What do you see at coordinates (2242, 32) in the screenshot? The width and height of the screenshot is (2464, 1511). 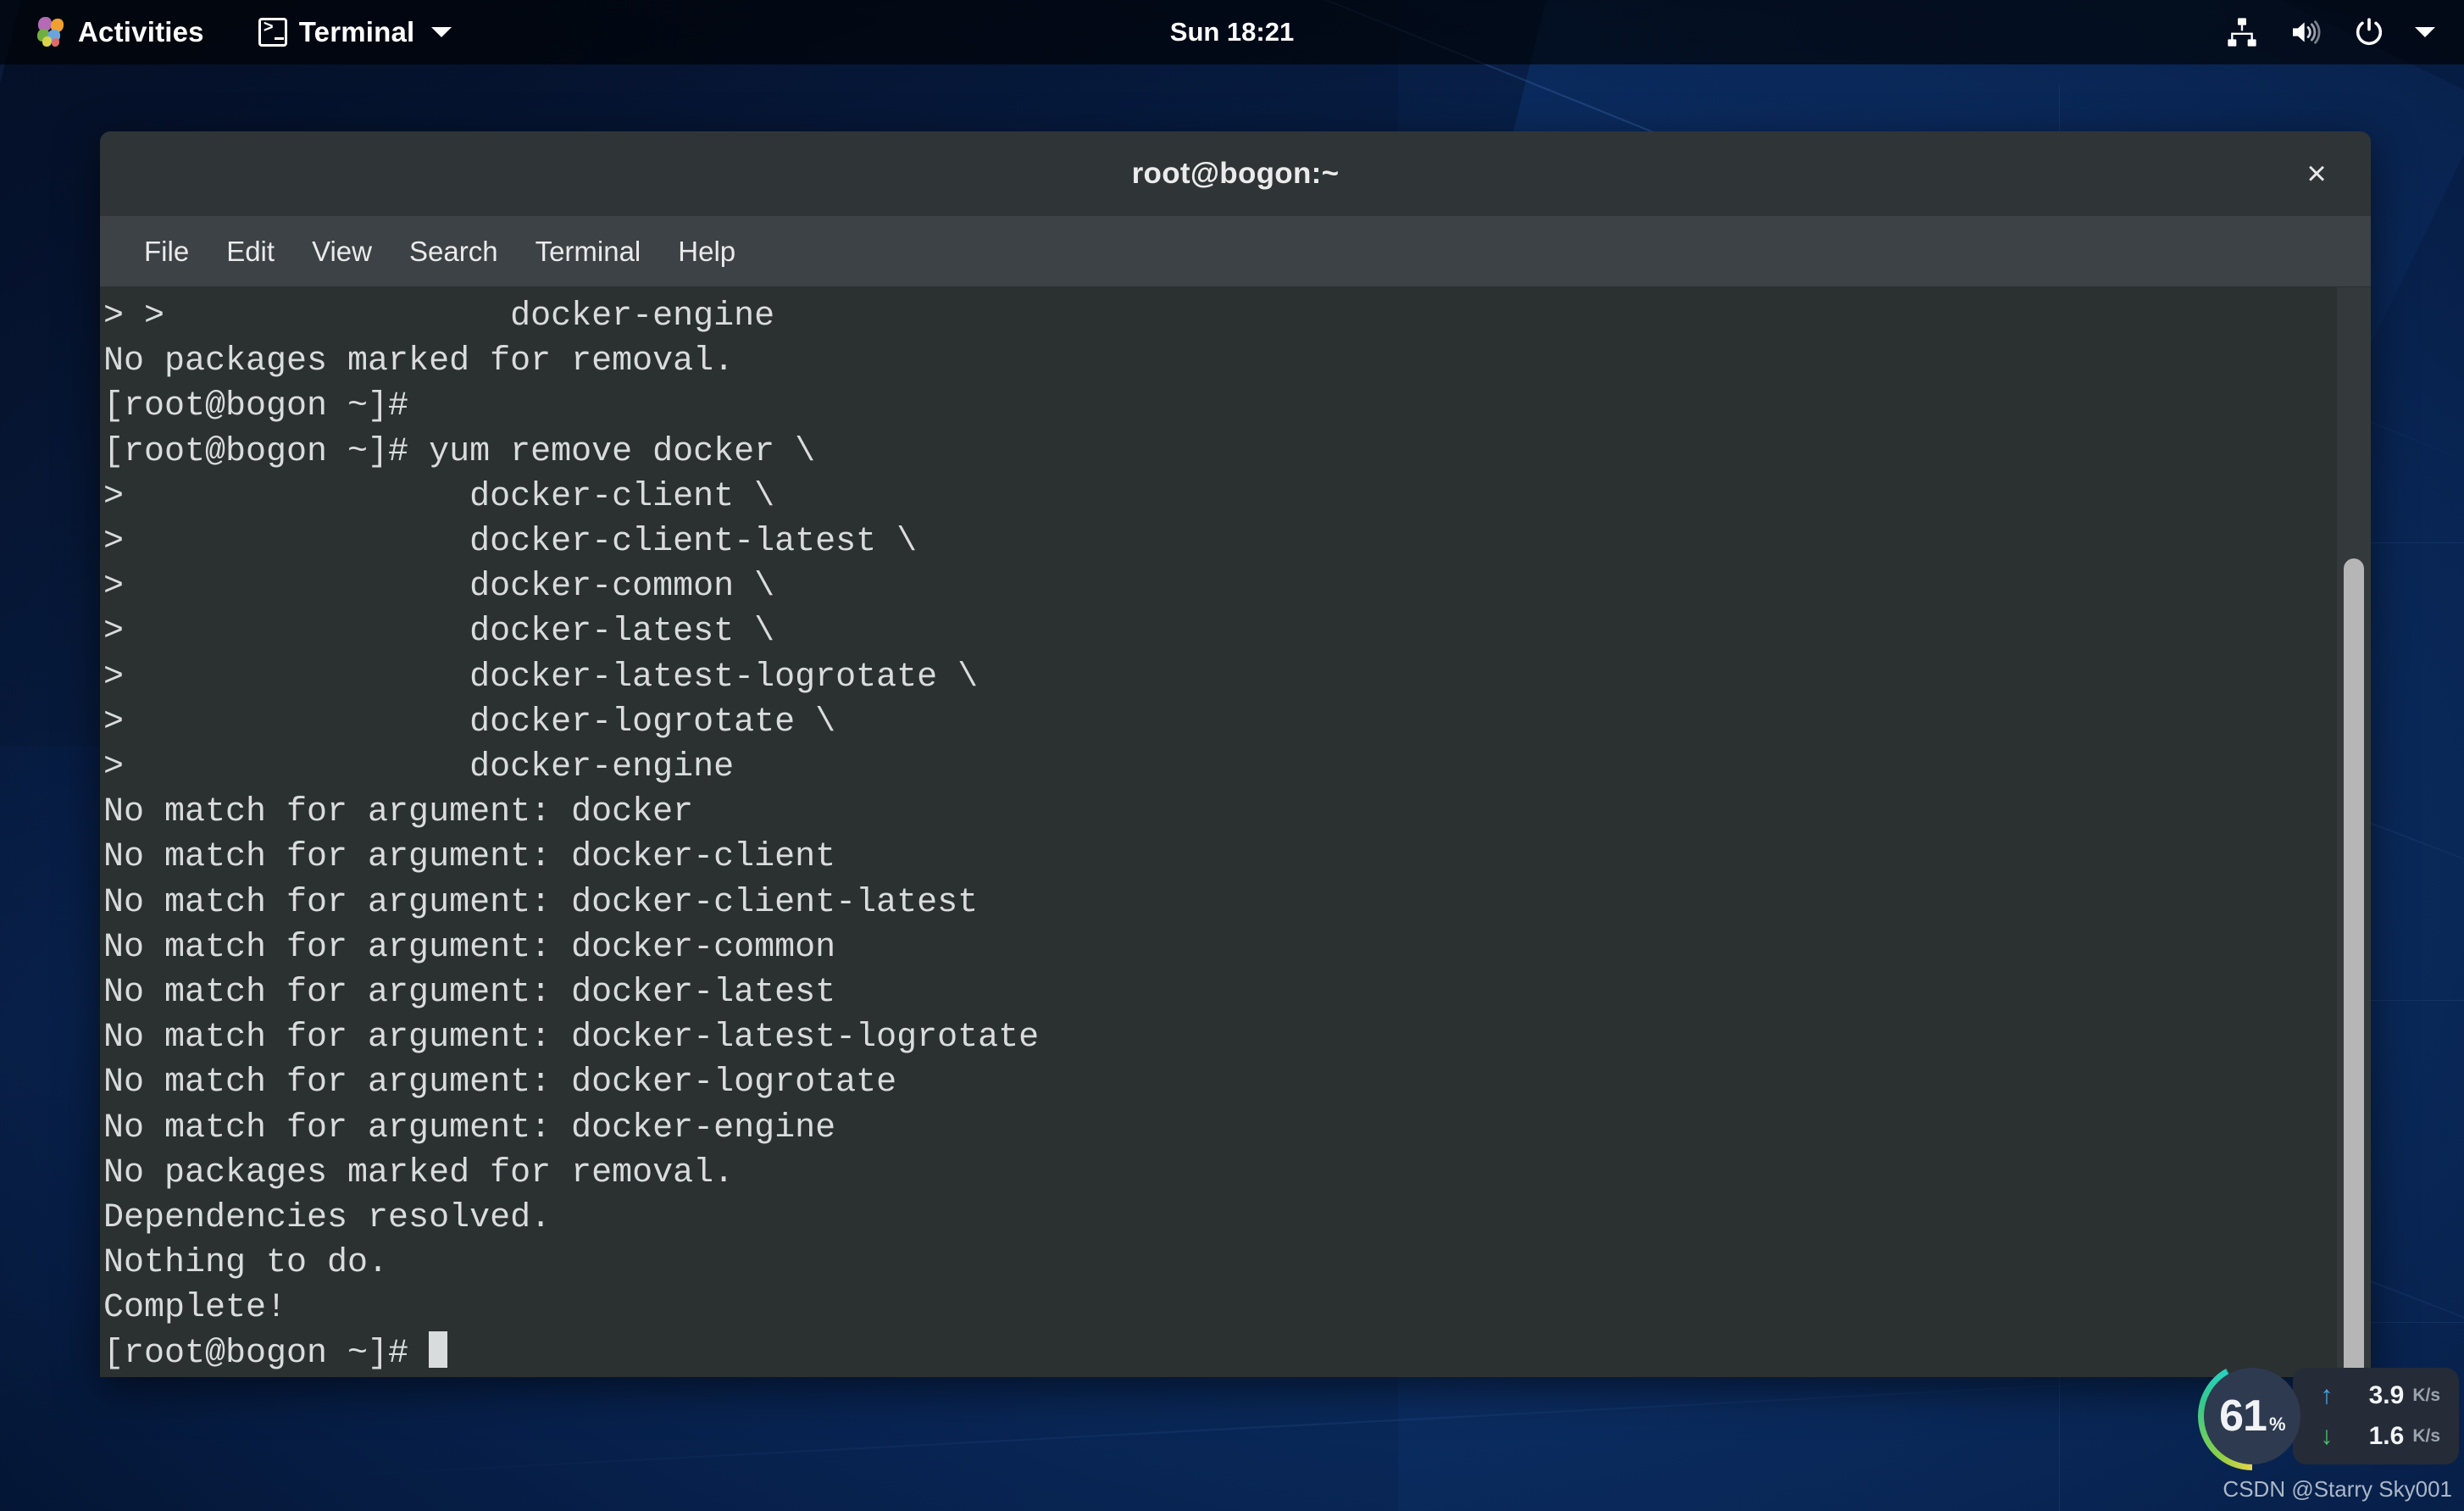 I see `network-wired-icon` at bounding box center [2242, 32].